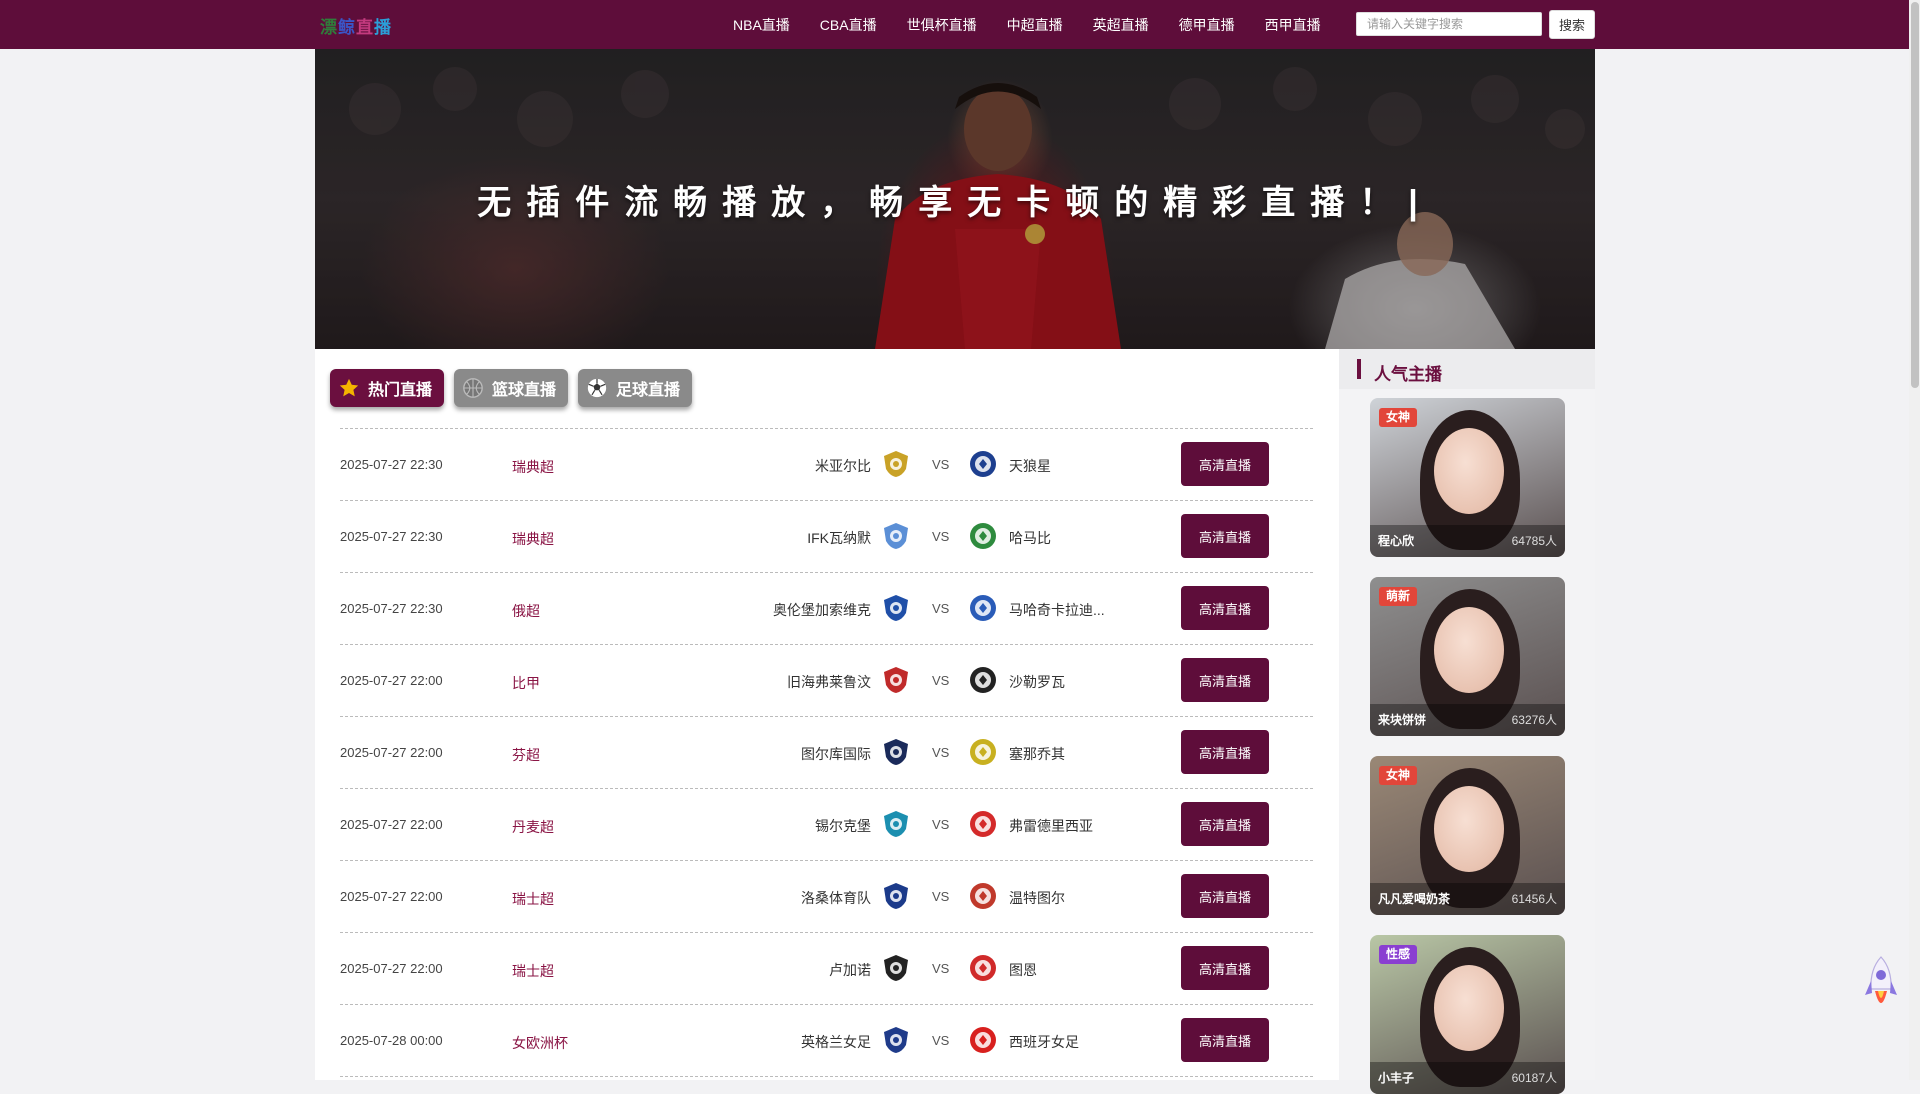 The image size is (1920, 1094). Describe the element at coordinates (1467, 369) in the screenshot. I see `sidebar-header: 人气主播` at that location.